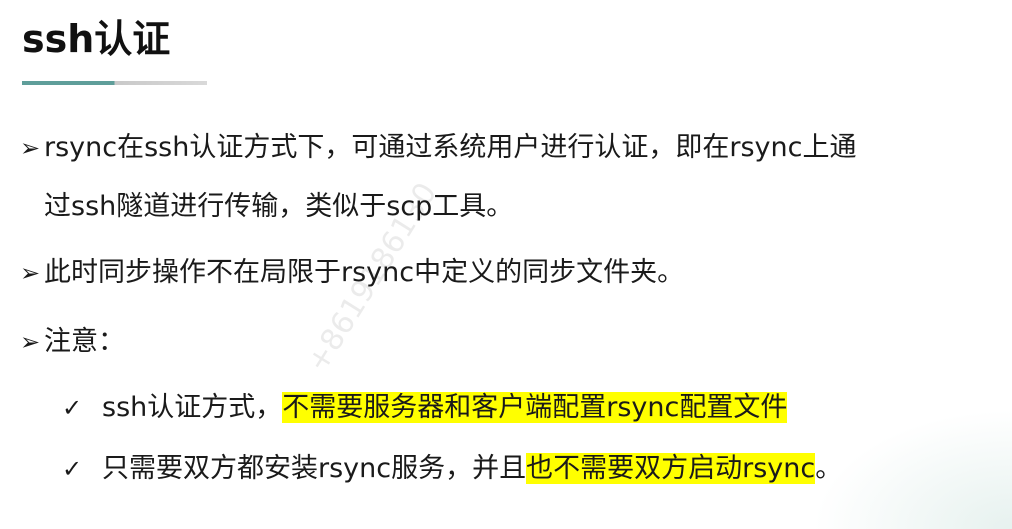 This screenshot has height=529, width=1012. Describe the element at coordinates (450, 147) in the screenshot. I see `bullet-1-text: rsync在ssh认证方式下，可通过系统用户进行认证，即在rsync上通` at that location.